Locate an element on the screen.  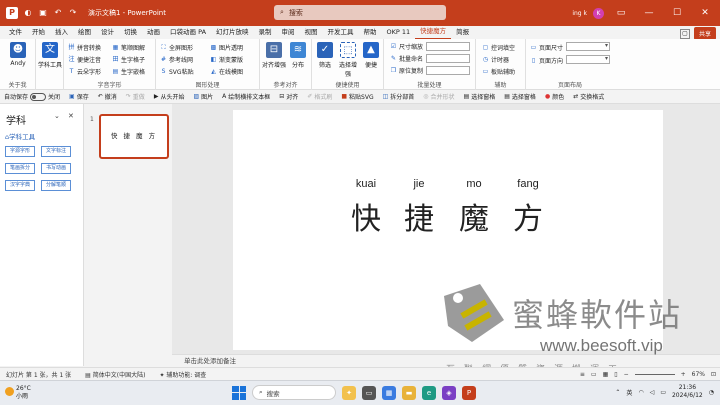
image-transparent-button: ▩ 图片透明 is located at coordinates (226, 47).